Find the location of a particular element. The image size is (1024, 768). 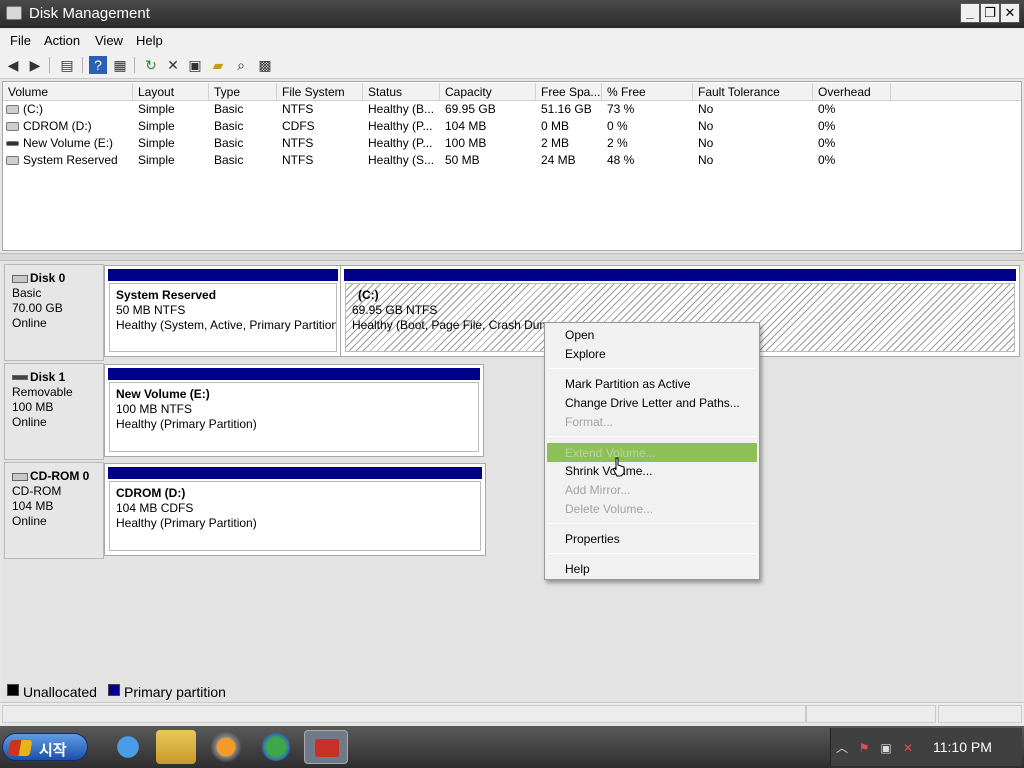

properties-icon: ▣ is located at coordinates (195, 65).